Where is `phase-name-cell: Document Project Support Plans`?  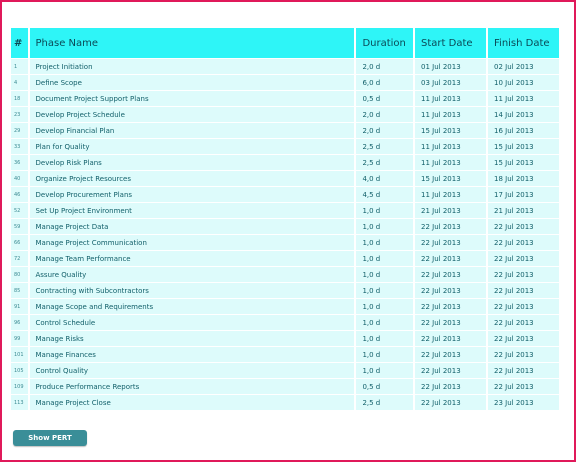
phase-name-cell: Document Project Support Plans is located at coordinates (193, 98).